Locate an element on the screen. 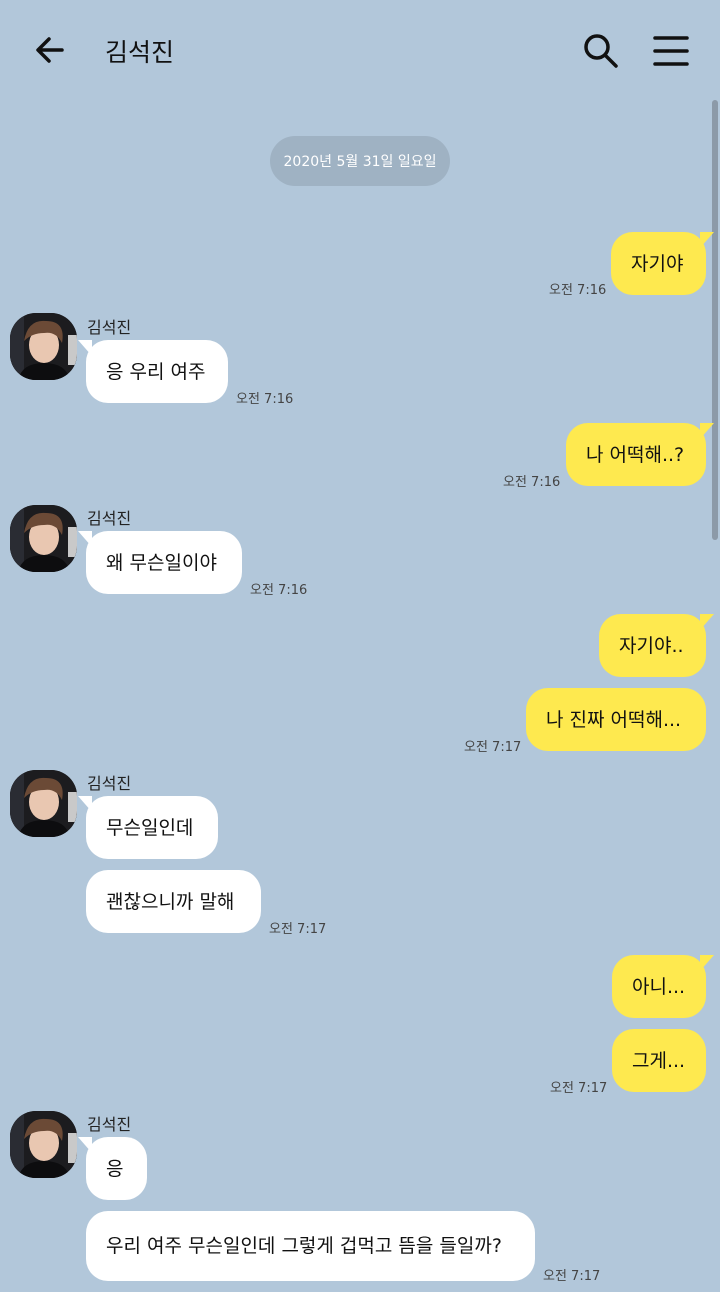 This screenshot has height=1292, width=720. message-bubble-me: 나 어떡해..? is located at coordinates (640, 454).